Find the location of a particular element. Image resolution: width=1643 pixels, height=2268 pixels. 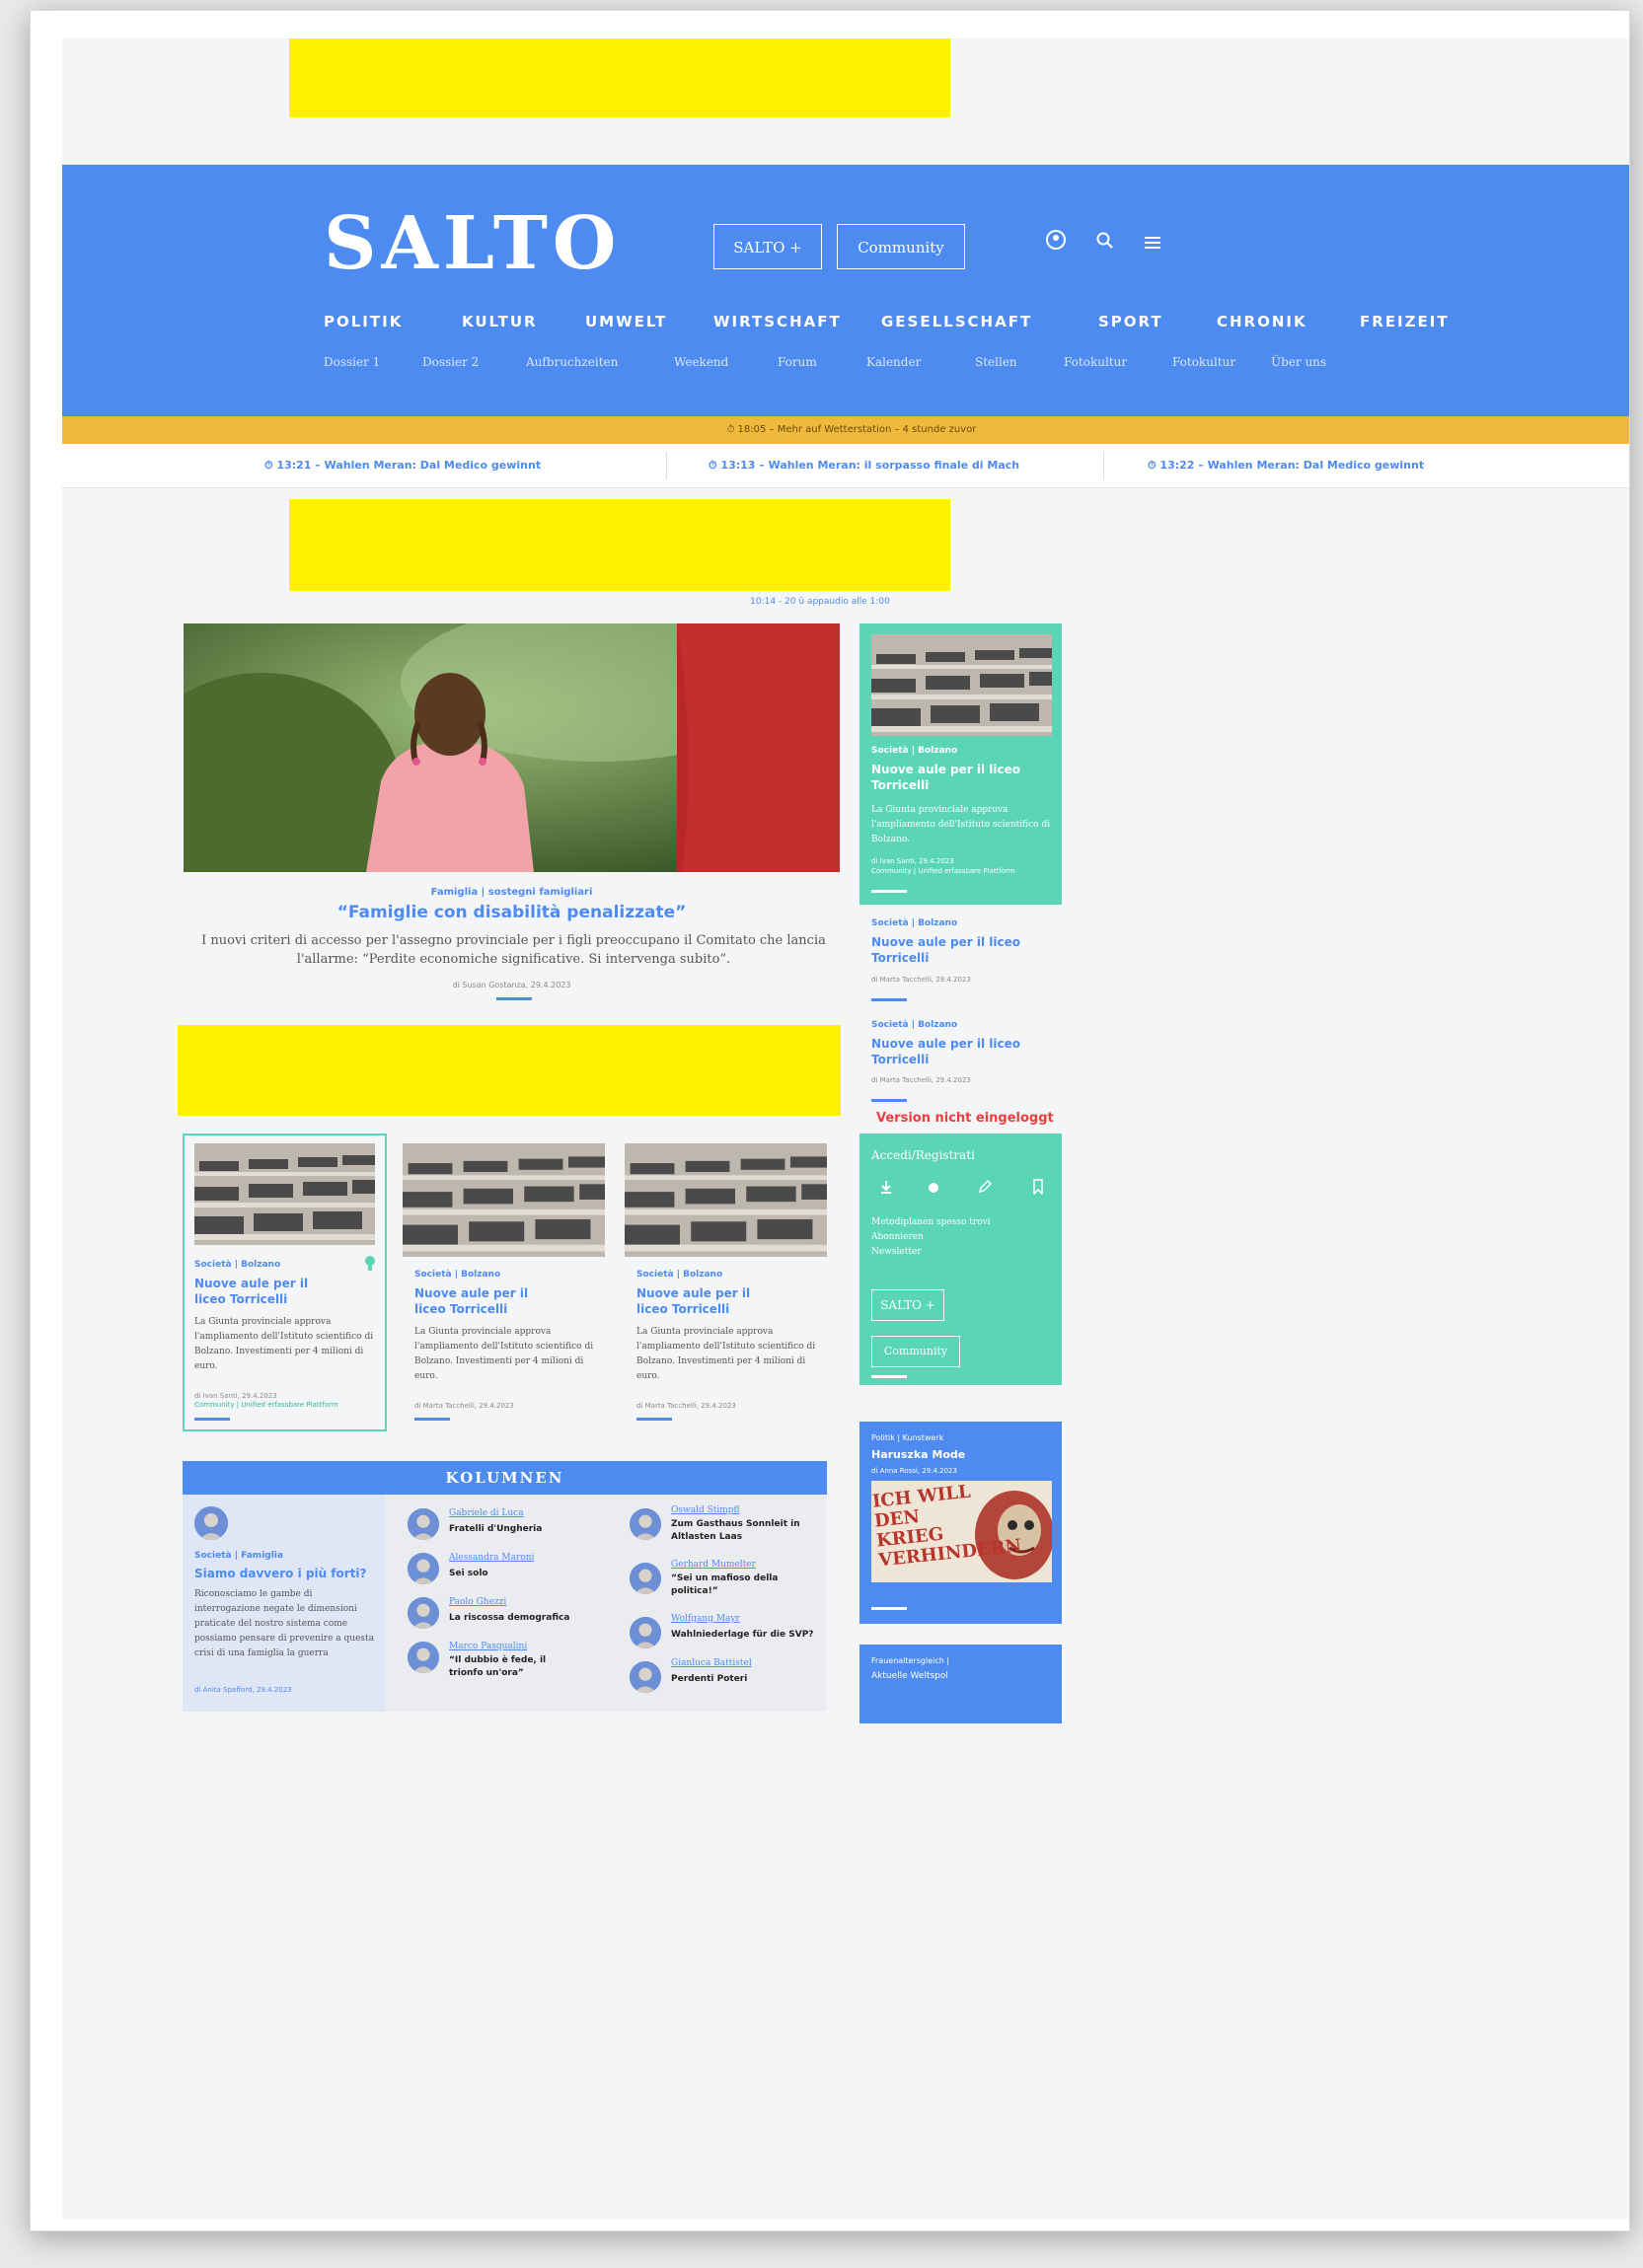

columnist-name: Alessandra Maroni is located at coordinates (491, 1558).